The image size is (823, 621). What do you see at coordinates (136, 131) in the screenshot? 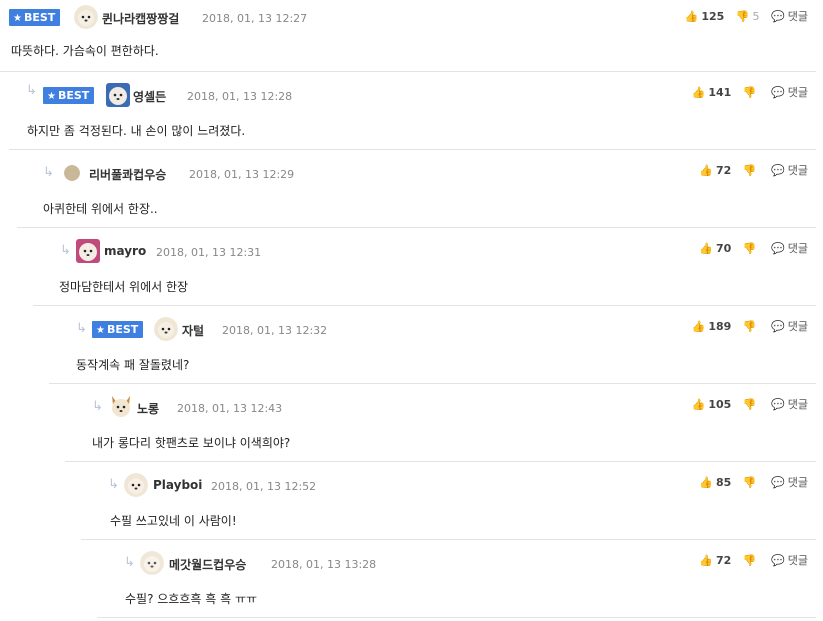
I see `comment-body: 하지만 좀 걱정된다. 내 손이 많이 느려졌다.` at bounding box center [136, 131].